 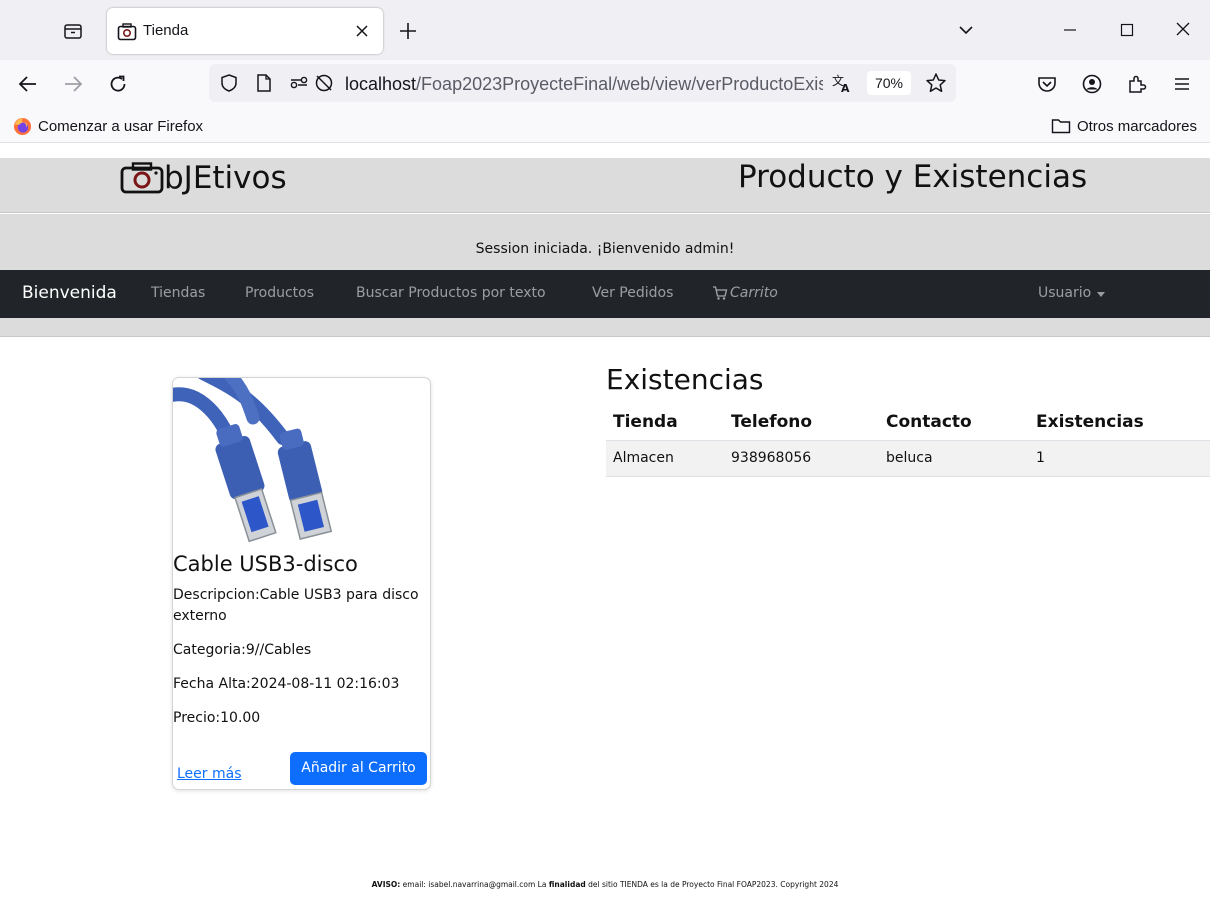 I want to click on page-icon, so click(x=264, y=83).